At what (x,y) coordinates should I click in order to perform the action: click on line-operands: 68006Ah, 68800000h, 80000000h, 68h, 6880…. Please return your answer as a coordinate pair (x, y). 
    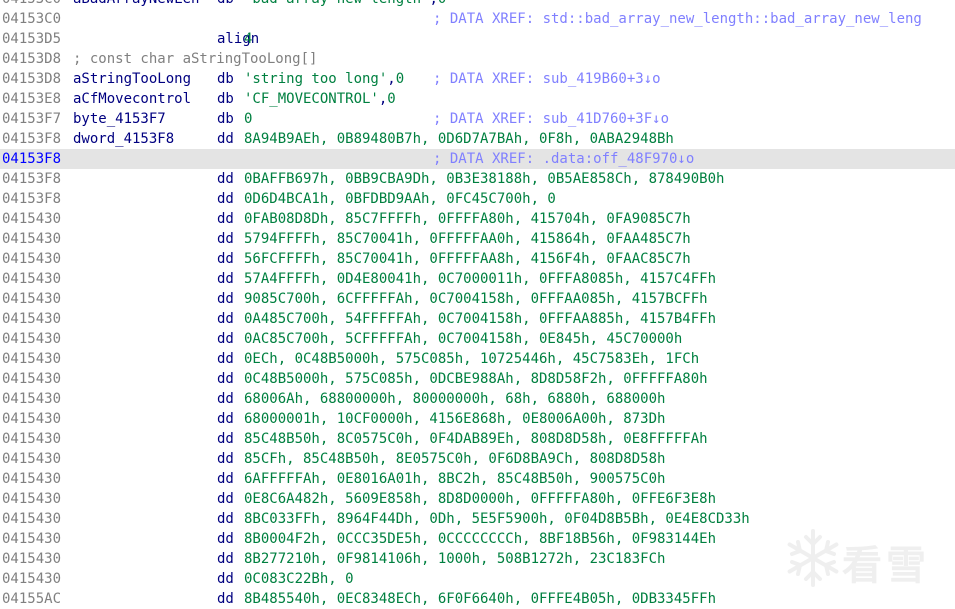
    Looking at the image, I should click on (454, 399).